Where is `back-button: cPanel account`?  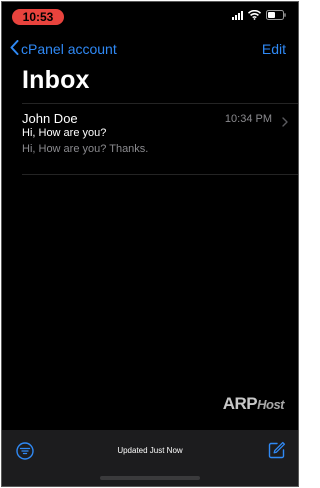 back-button: cPanel account is located at coordinates (63, 49).